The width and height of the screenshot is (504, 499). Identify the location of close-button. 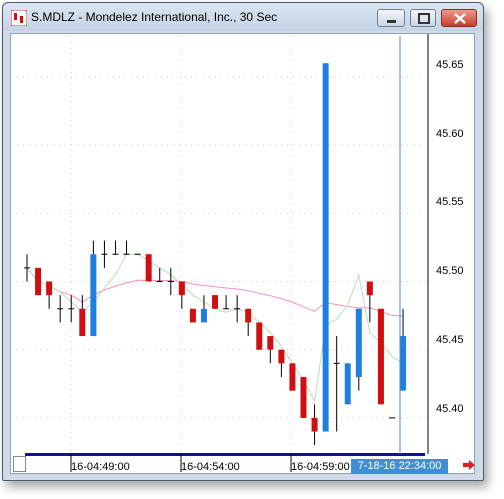
(459, 18).